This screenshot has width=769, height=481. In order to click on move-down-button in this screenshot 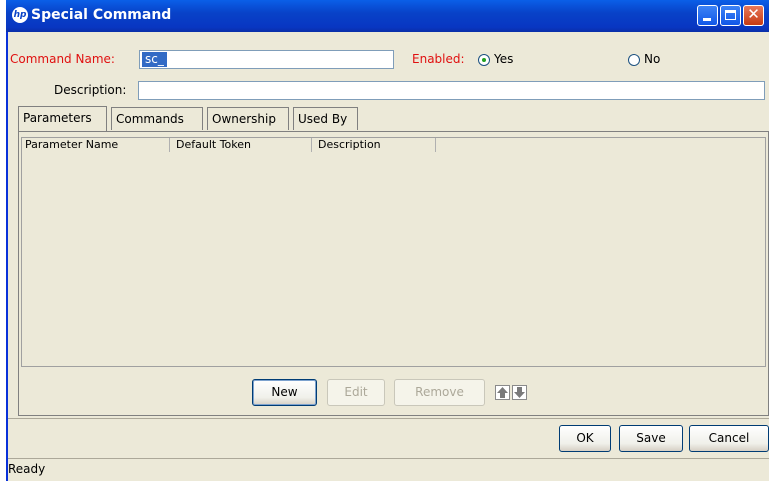, I will do `click(519, 392)`.